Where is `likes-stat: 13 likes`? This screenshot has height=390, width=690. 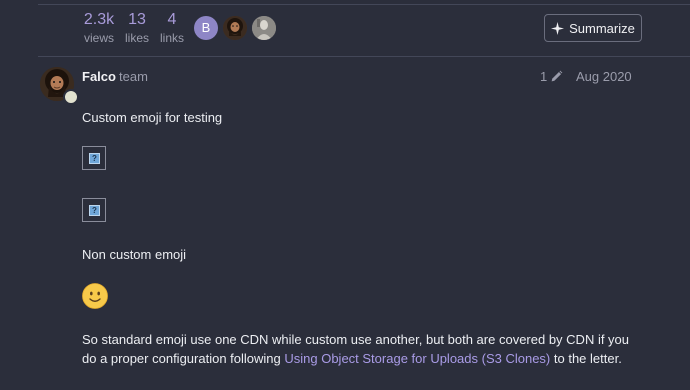
likes-stat: 13 likes is located at coordinates (137, 27).